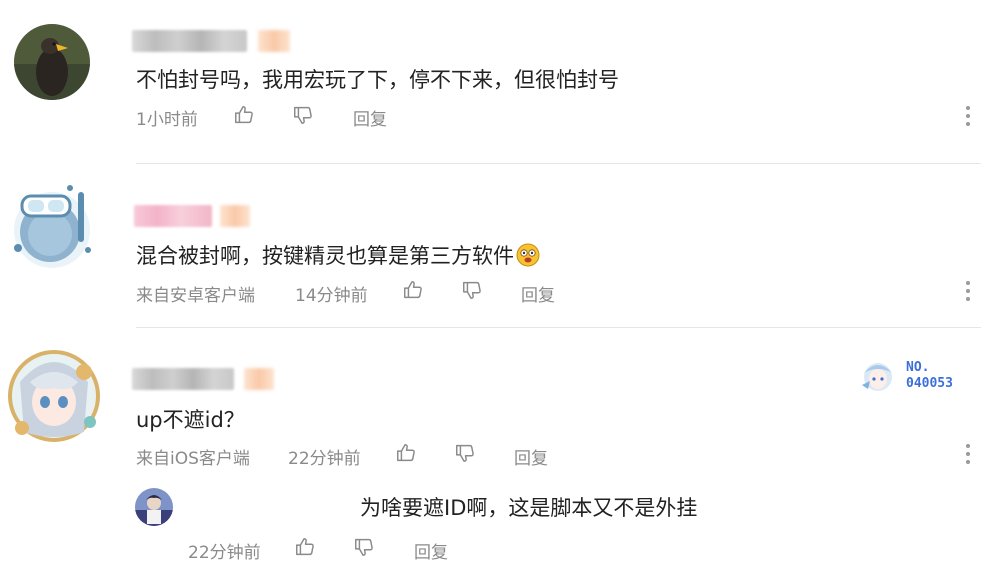  Describe the element at coordinates (918, 367) in the screenshot. I see `fan-badge-line1: NO.` at that location.